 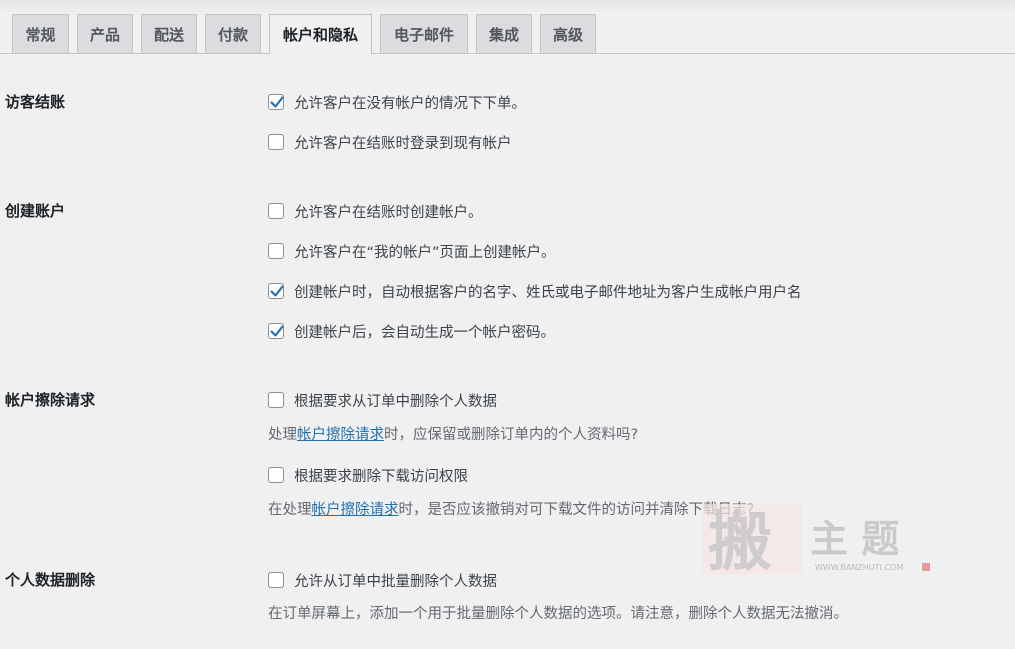 I want to click on tab-advanced: 高级, so click(x=568, y=33).